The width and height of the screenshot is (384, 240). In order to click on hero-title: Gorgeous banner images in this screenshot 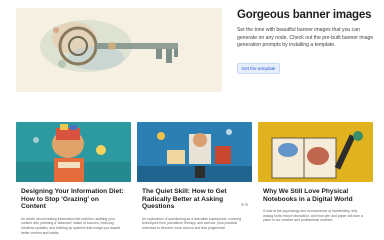, I will do `click(304, 15)`.